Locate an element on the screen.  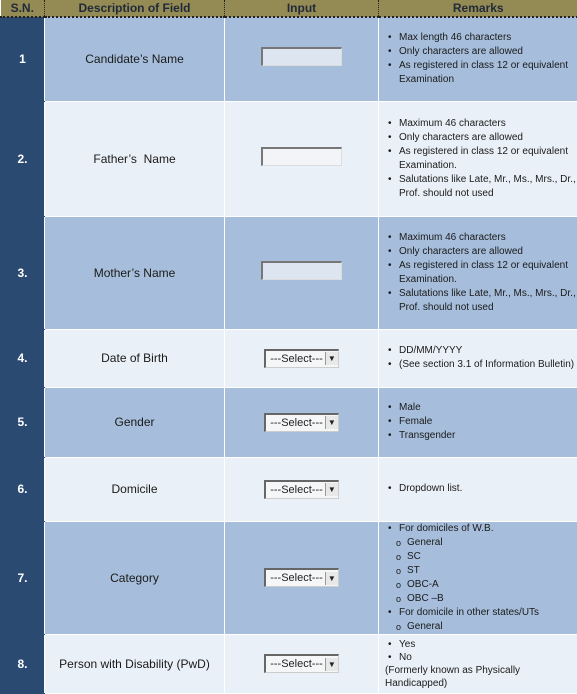
field-label: Gender is located at coordinates (135, 422).